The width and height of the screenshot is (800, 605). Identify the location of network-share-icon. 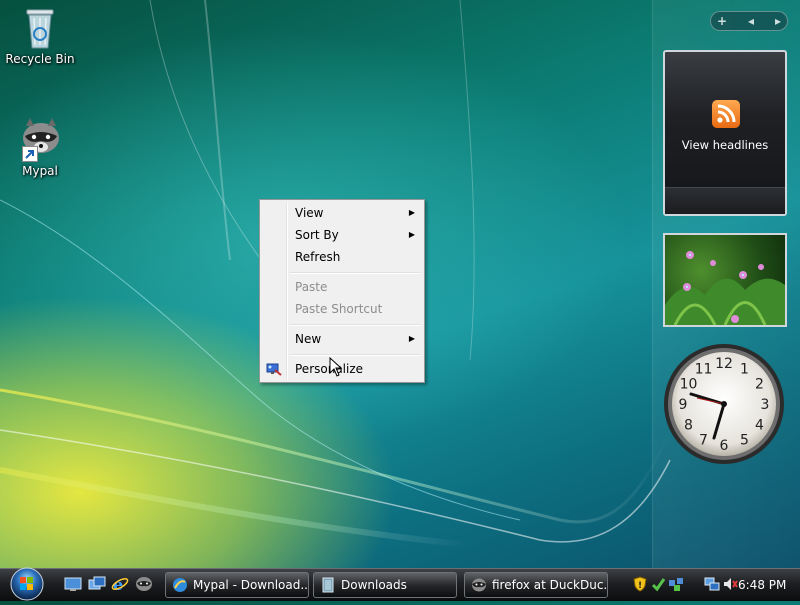
(676, 584).